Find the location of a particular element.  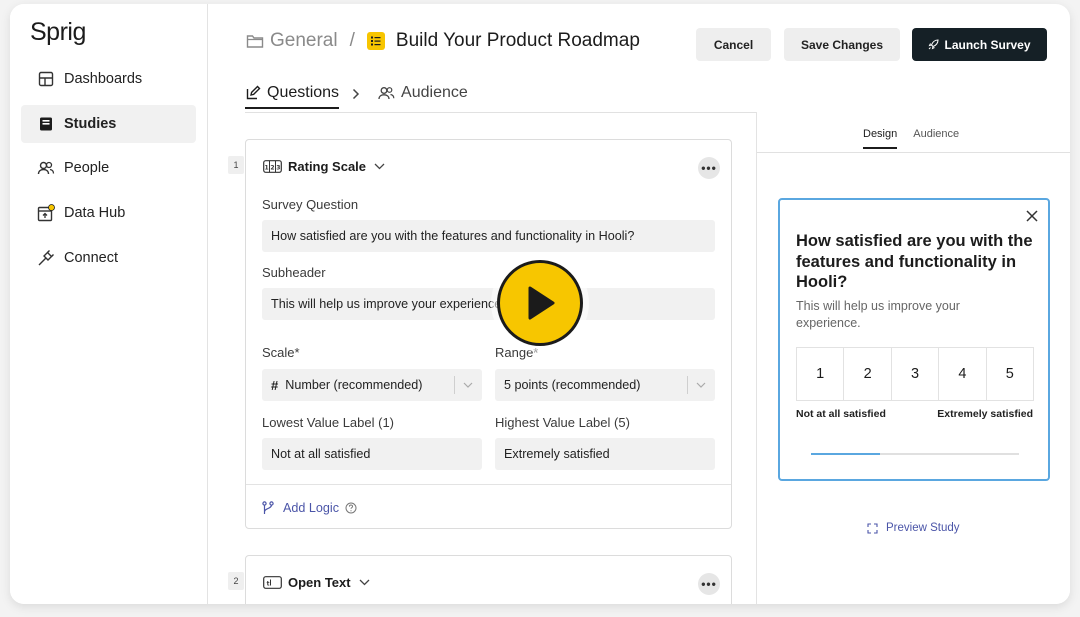

rating-option-2: 2 is located at coordinates (868, 374).